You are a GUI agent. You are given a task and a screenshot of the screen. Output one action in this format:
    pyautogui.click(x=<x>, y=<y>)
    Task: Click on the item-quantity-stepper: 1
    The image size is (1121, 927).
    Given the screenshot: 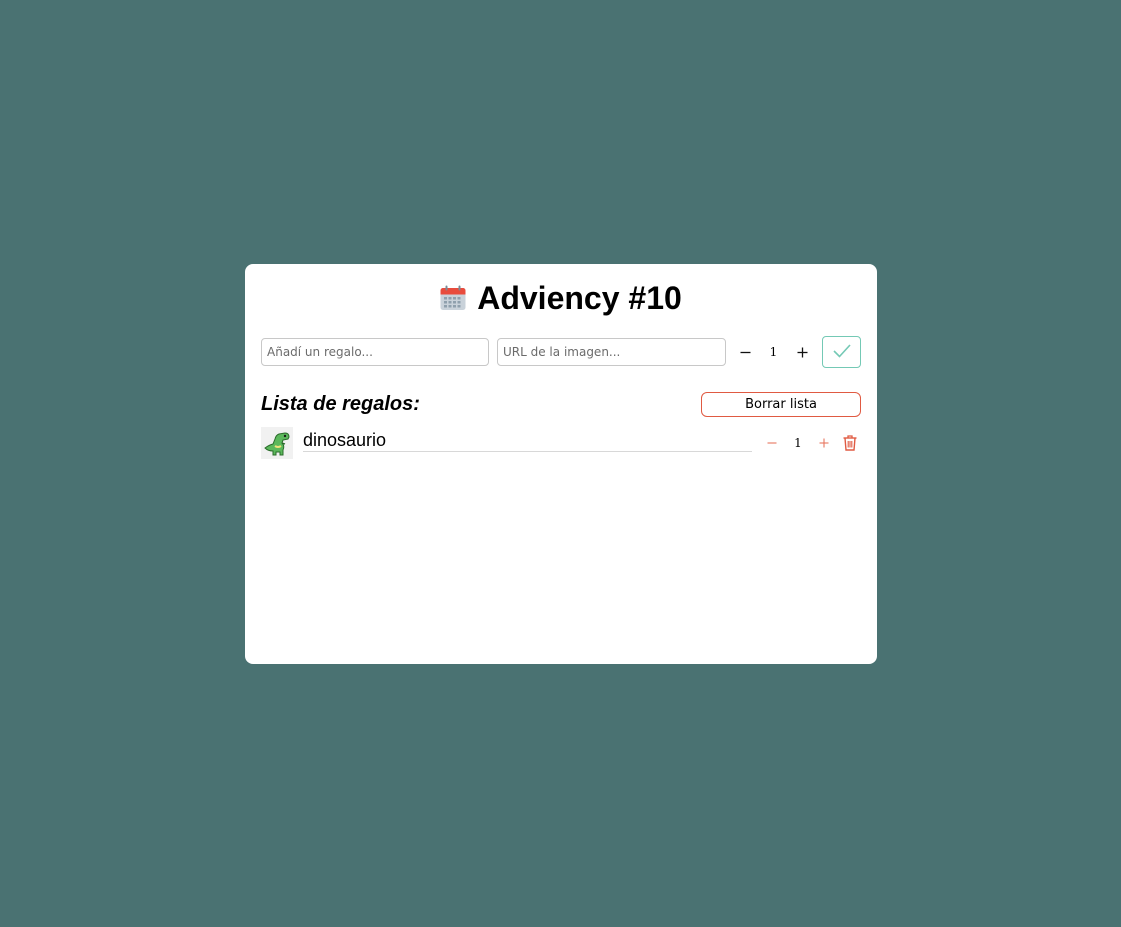 What is the action you would take?
    pyautogui.click(x=798, y=443)
    